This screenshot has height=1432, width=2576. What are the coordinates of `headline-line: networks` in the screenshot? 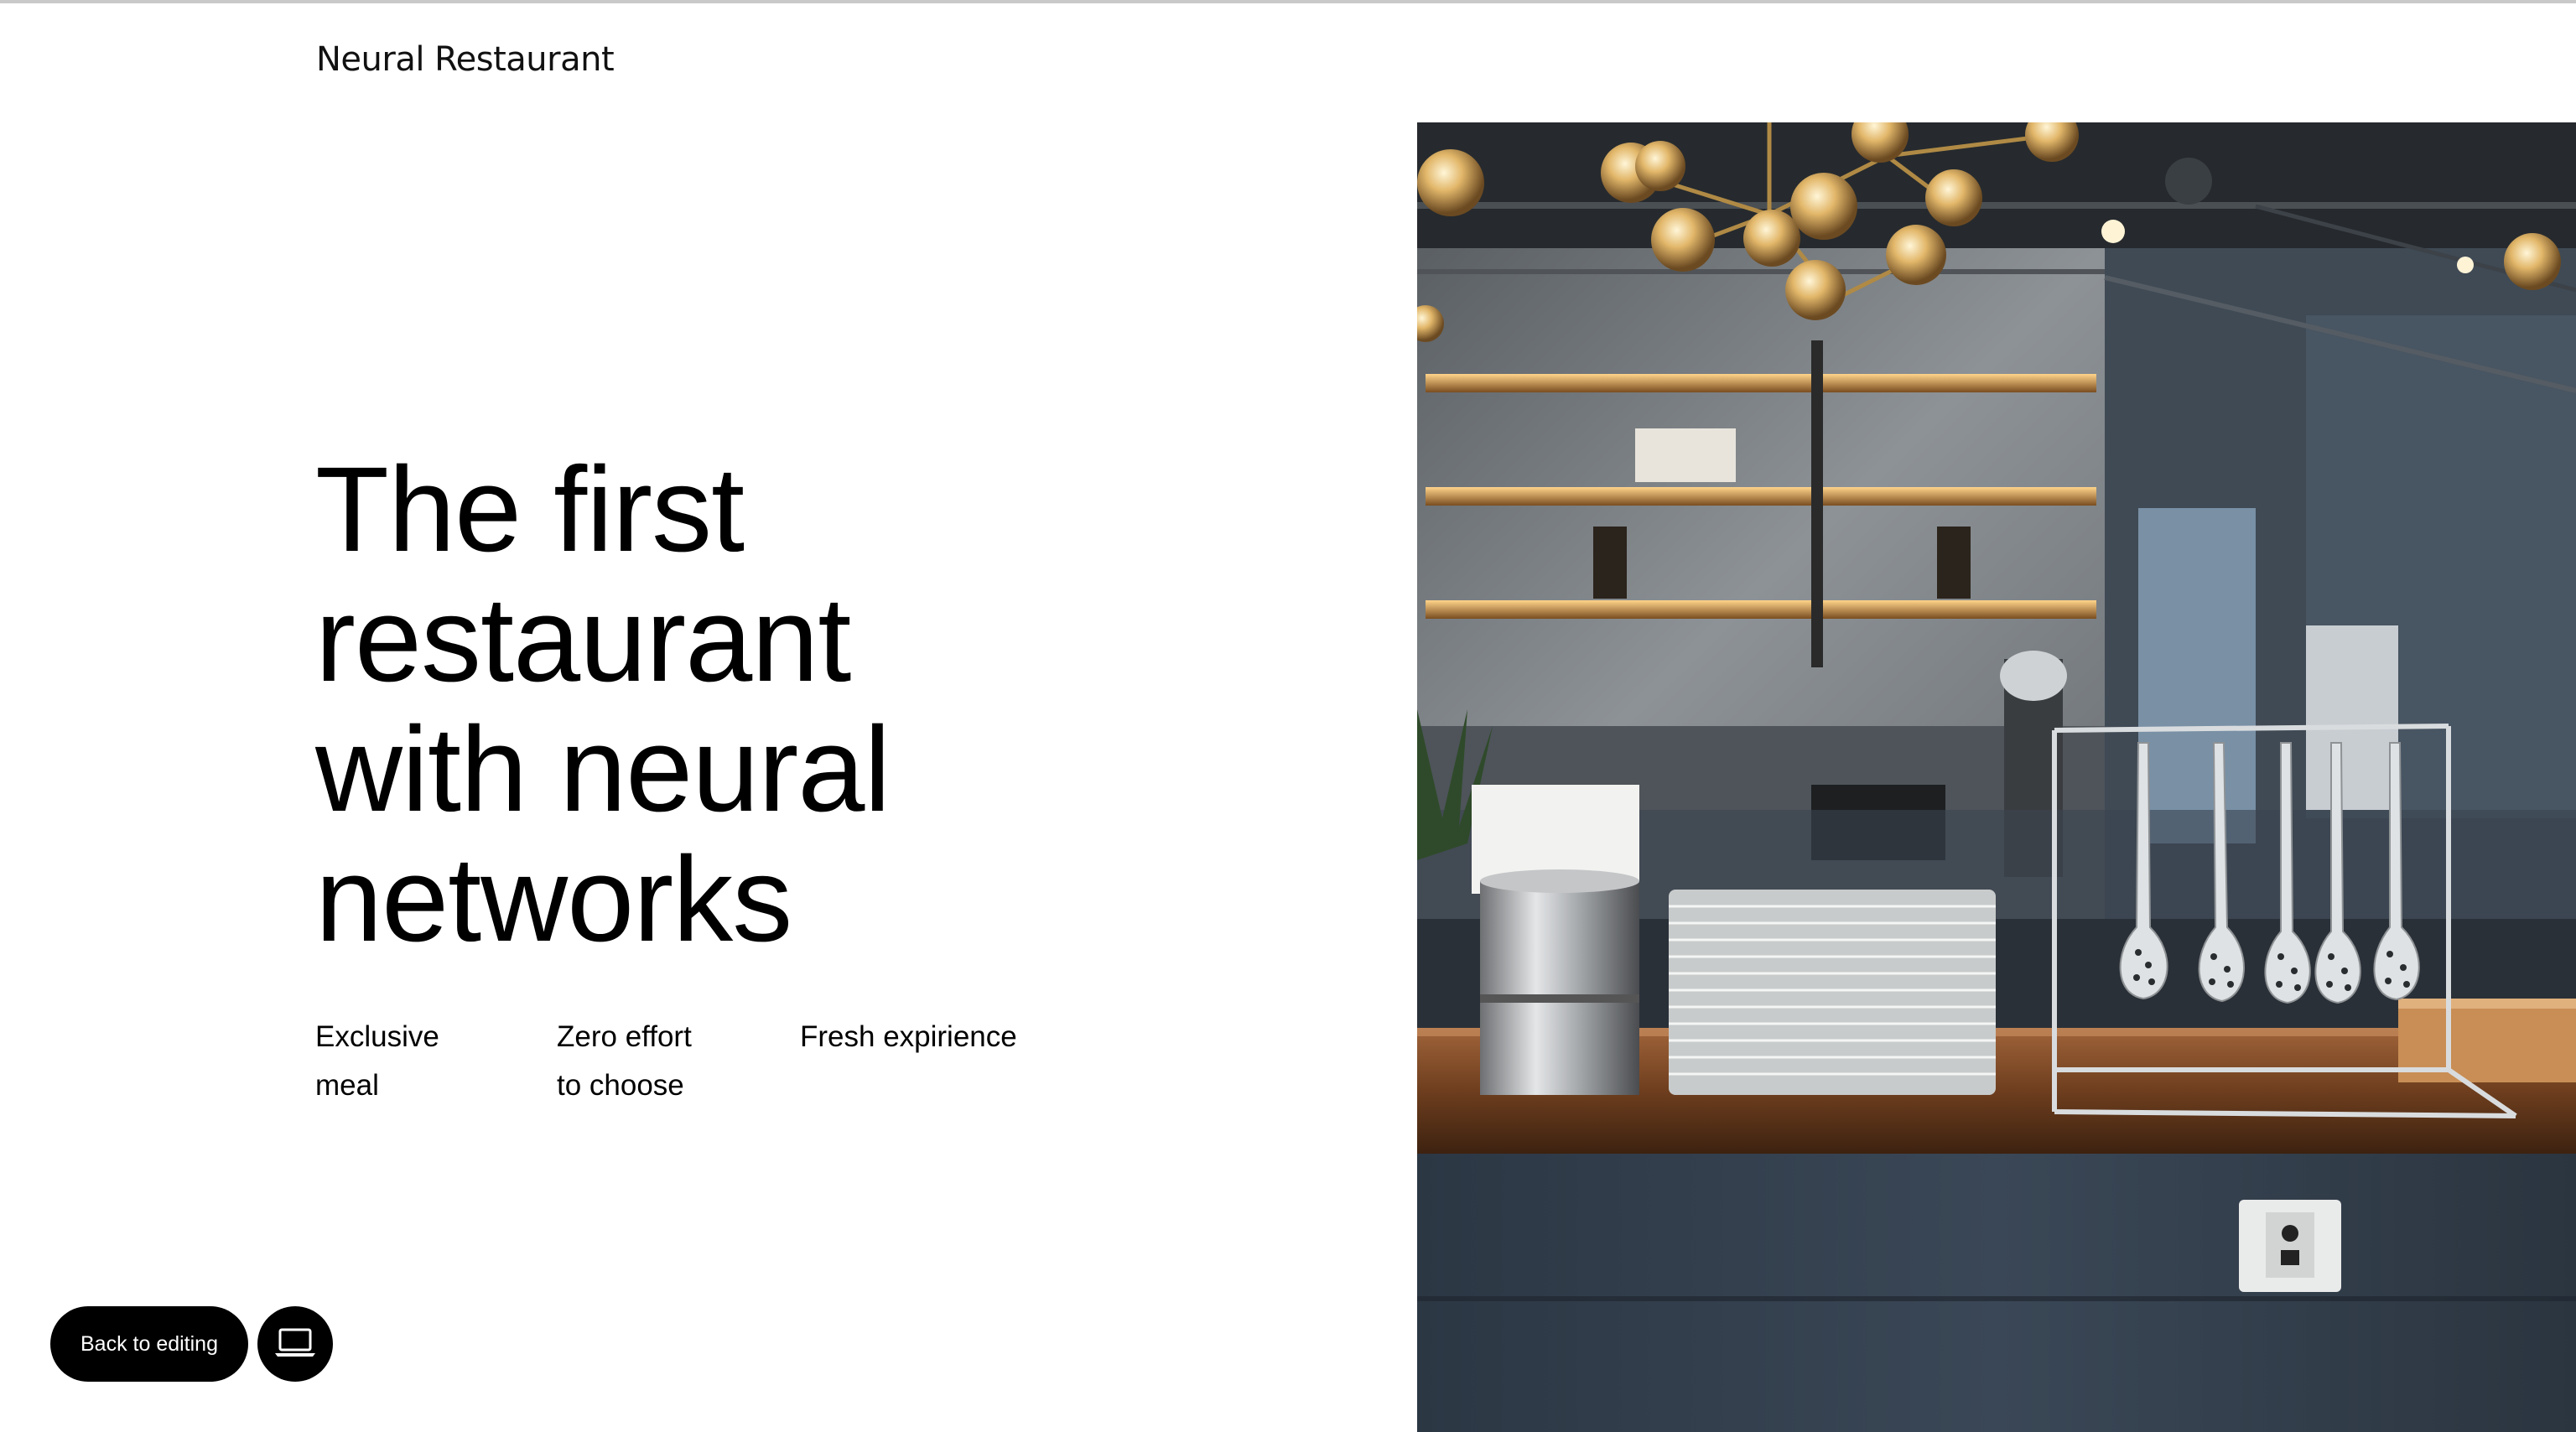 It's located at (553, 900).